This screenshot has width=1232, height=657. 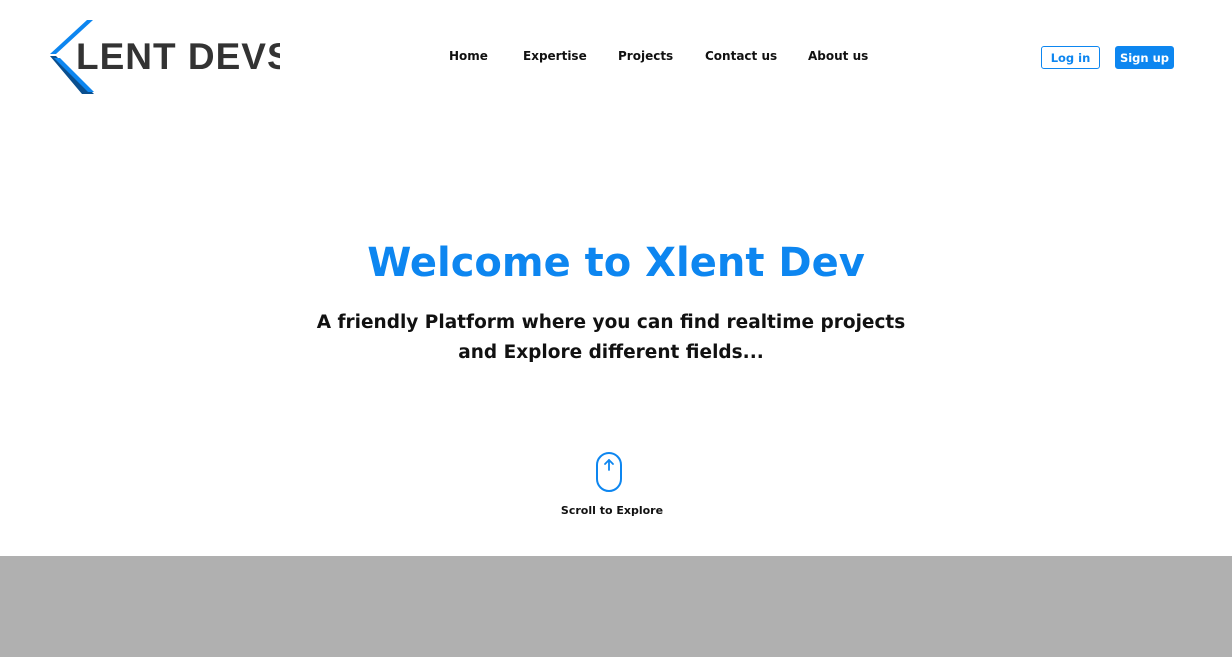 What do you see at coordinates (468, 56) in the screenshot?
I see `nav-item-home: Home` at bounding box center [468, 56].